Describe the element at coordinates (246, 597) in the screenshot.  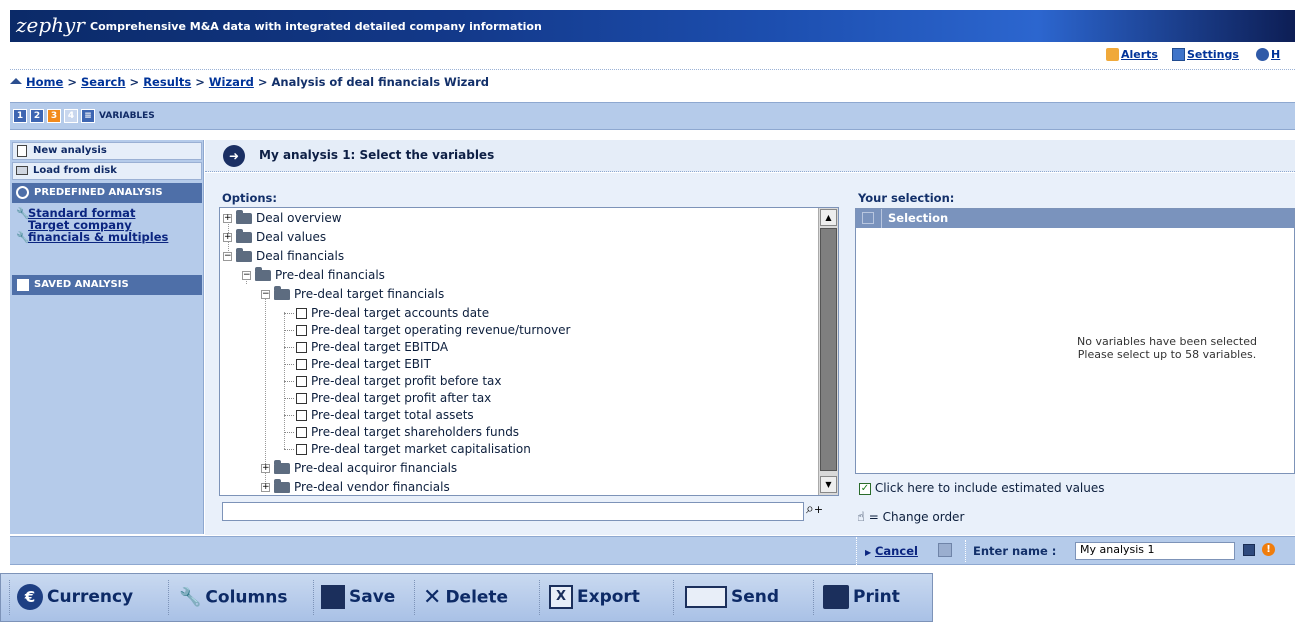
I see `columns-label: Columns` at that location.